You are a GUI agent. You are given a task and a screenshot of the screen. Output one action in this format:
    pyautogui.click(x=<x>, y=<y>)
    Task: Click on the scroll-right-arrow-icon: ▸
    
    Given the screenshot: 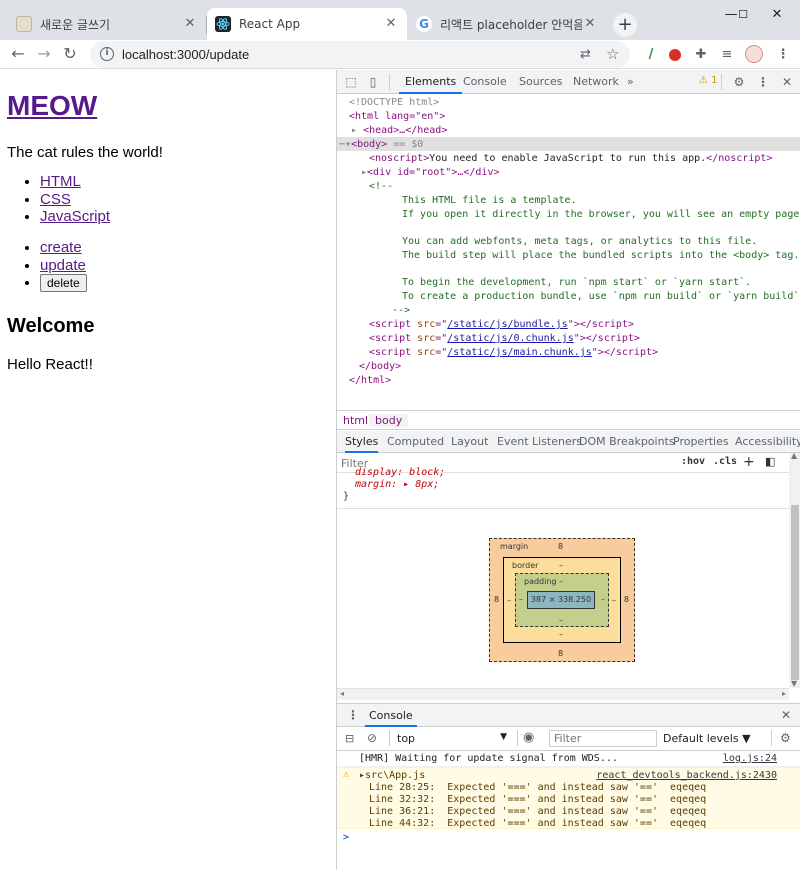 What is the action you would take?
    pyautogui.click(x=784, y=693)
    